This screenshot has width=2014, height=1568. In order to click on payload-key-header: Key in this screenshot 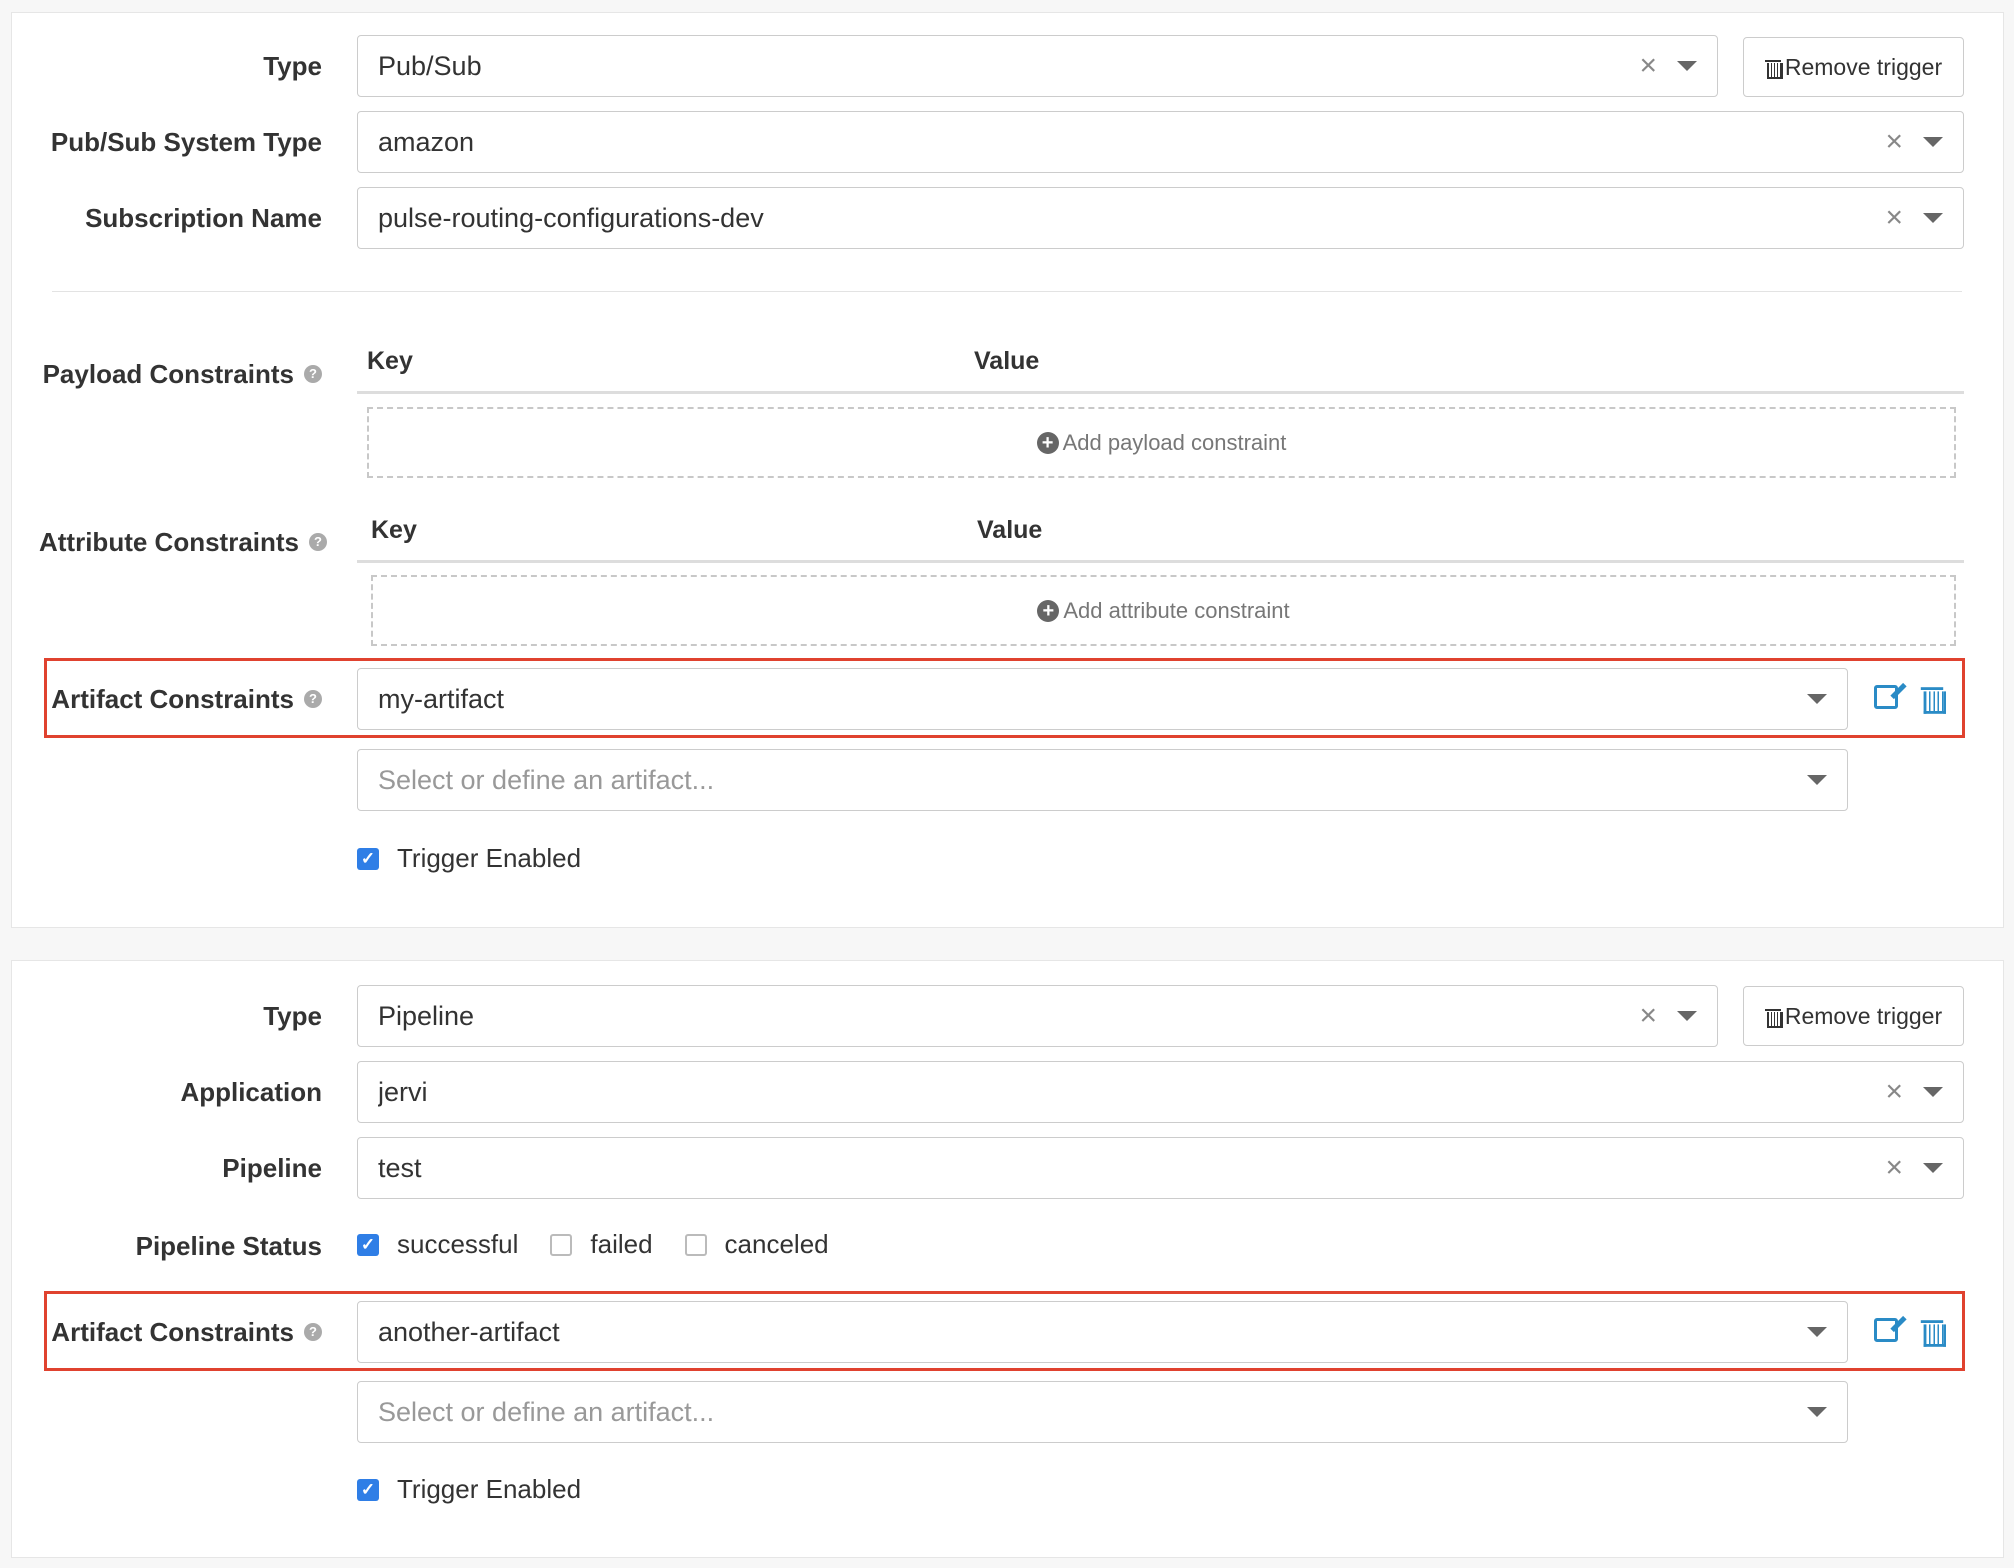, I will do `click(390, 361)`.